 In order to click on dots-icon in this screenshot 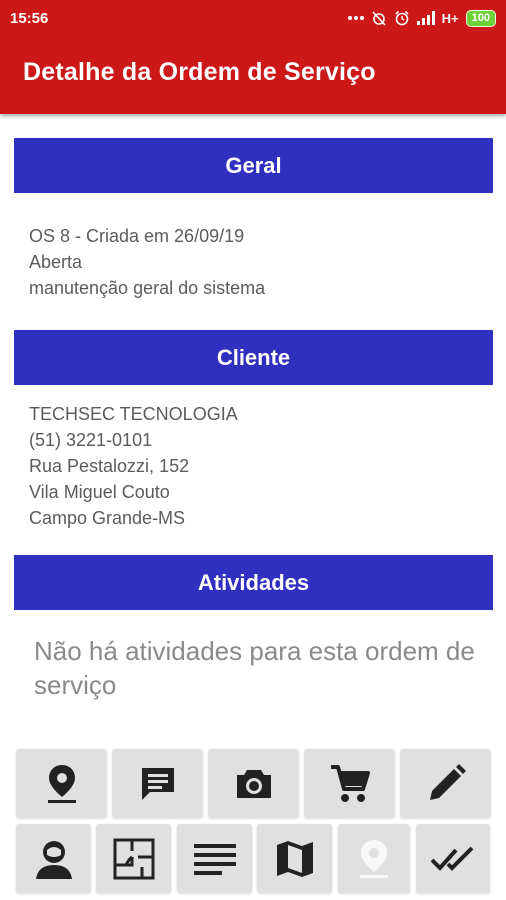, I will do `click(355, 18)`.